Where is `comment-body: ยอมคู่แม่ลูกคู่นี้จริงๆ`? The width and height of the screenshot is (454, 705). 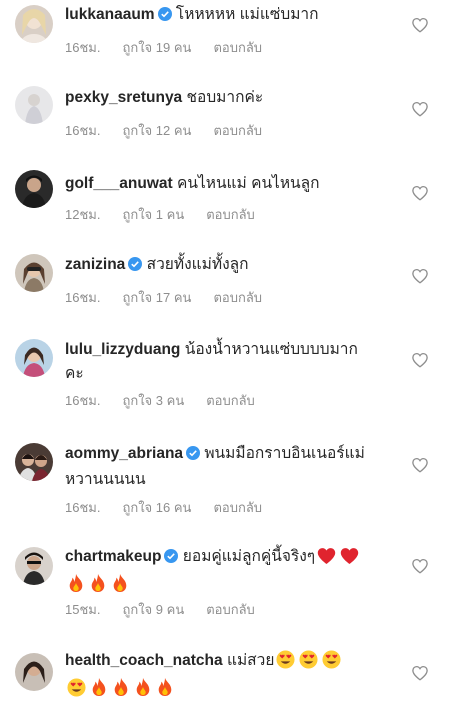
comment-body: ยอมคู่แม่ลูกคู่นี้จริงๆ is located at coordinates (249, 556).